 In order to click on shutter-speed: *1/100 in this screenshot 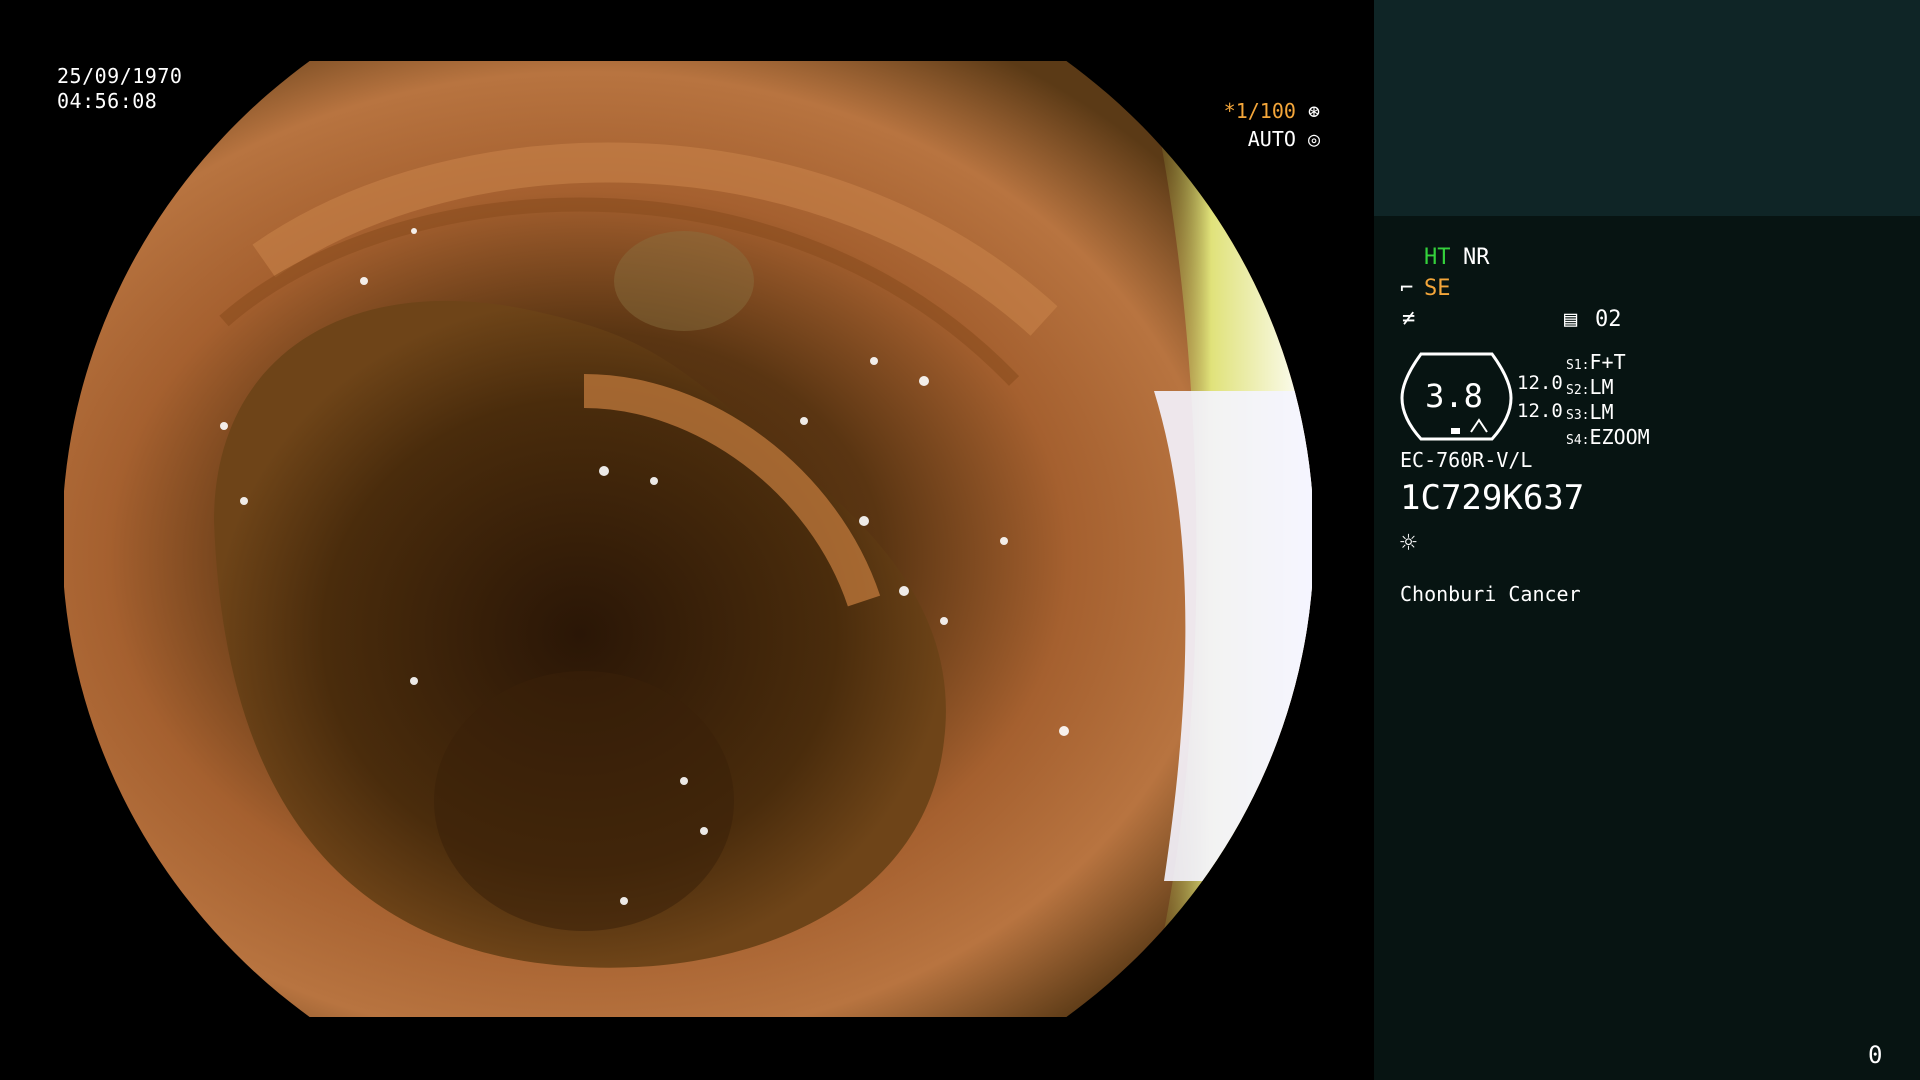, I will do `click(1259, 111)`.